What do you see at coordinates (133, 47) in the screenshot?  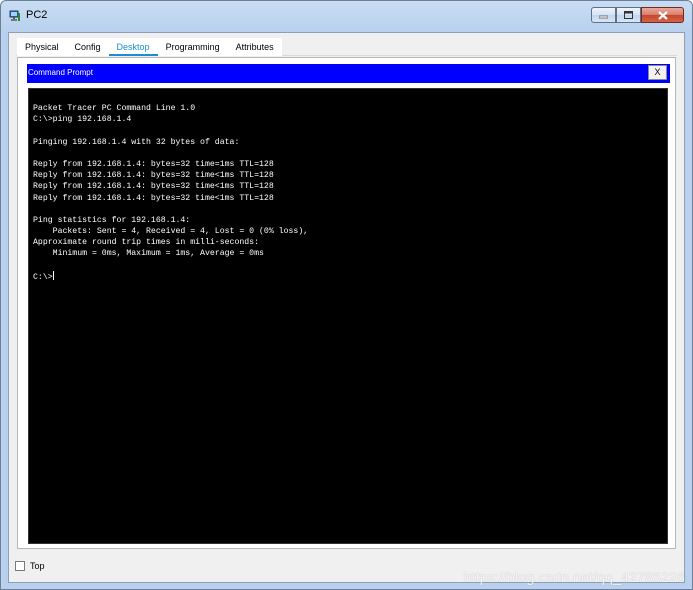 I see `tab-desktop: Desktop` at bounding box center [133, 47].